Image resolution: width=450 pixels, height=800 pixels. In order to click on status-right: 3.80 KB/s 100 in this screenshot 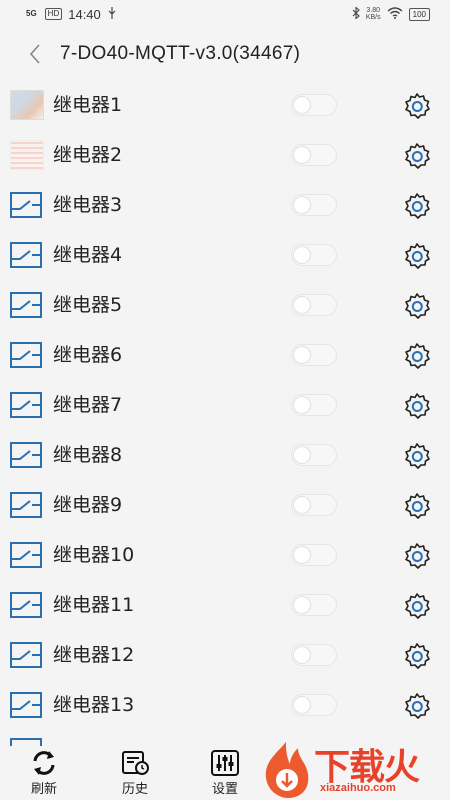, I will do `click(391, 13)`.